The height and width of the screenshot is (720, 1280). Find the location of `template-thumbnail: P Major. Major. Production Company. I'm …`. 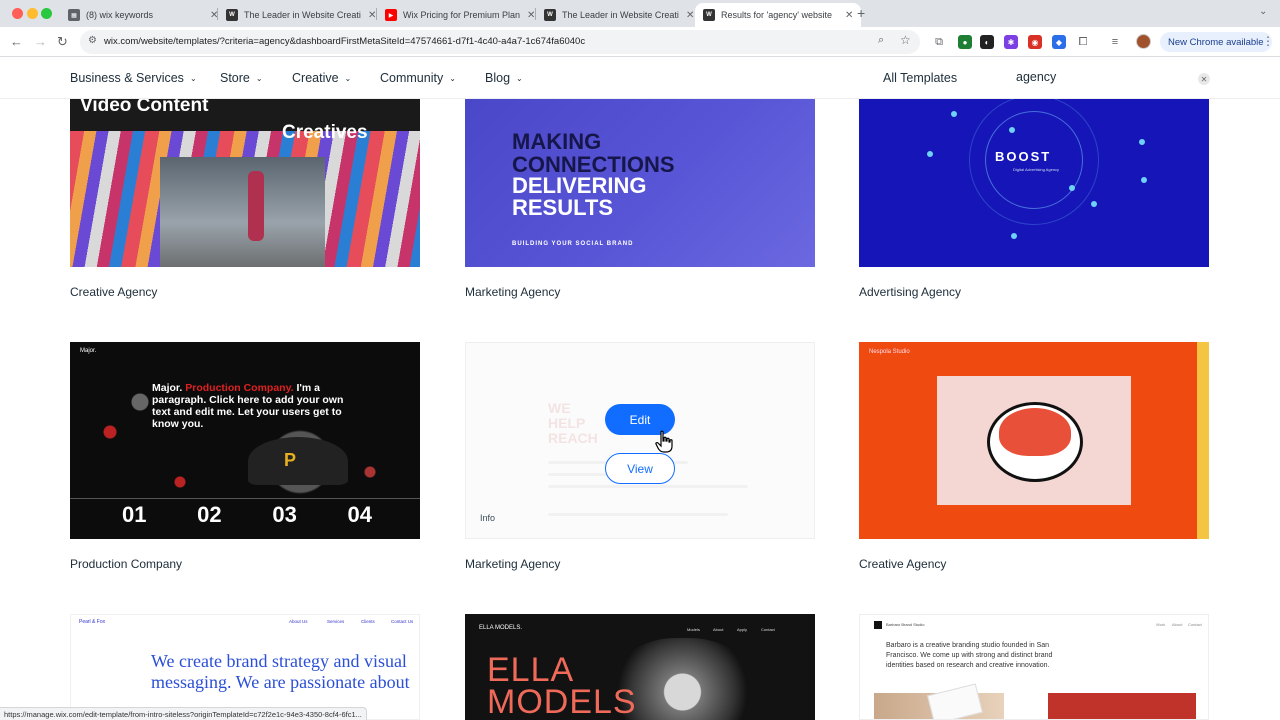

template-thumbnail: P Major. Major. Production Company. I'm … is located at coordinates (245, 440).